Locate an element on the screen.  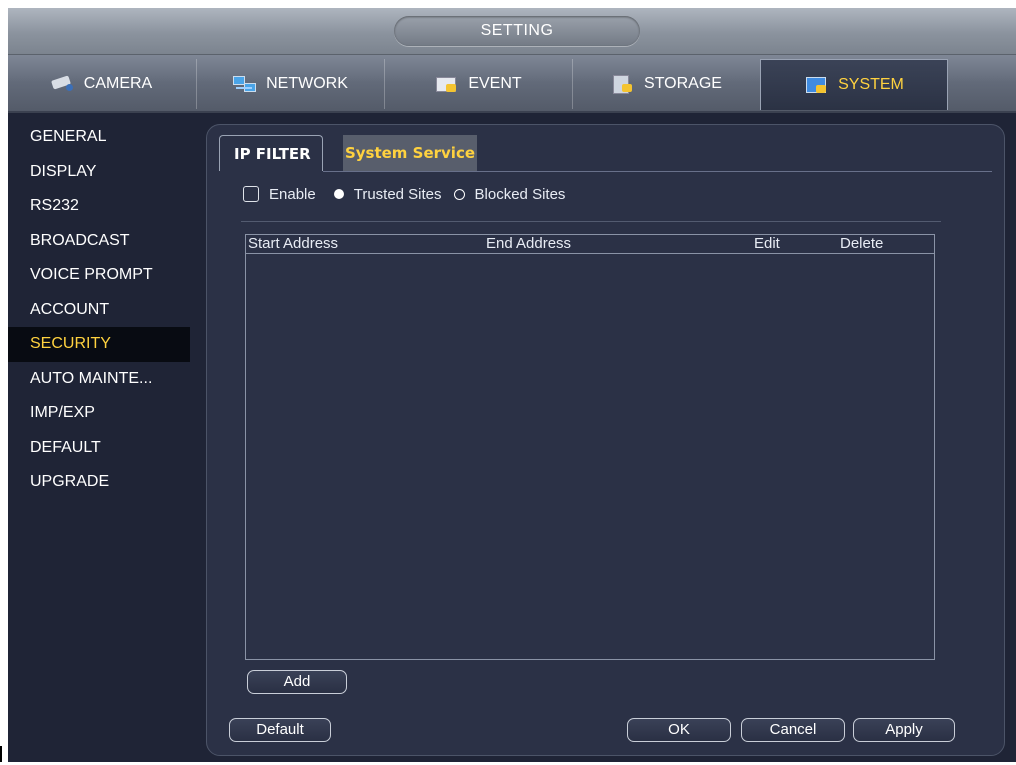
subtab-ip-filter: IP FILTER is located at coordinates (271, 153).